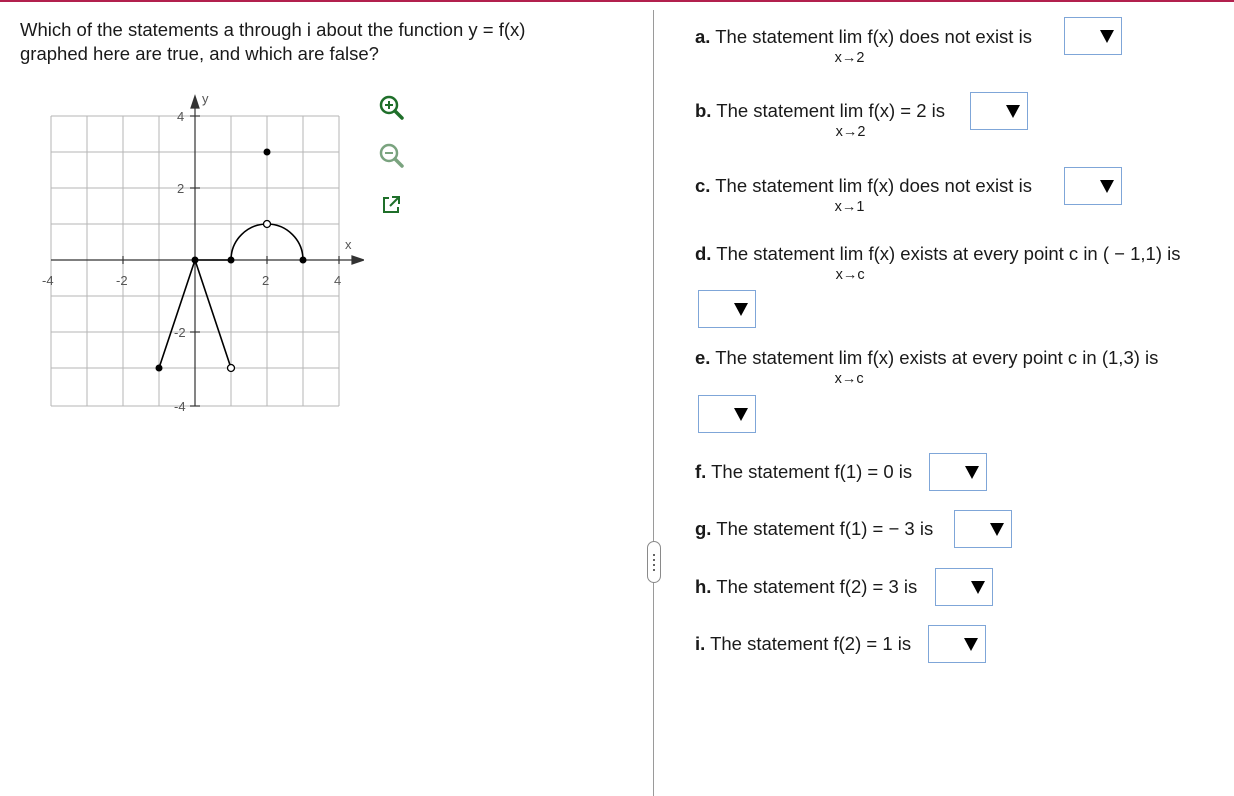 The image size is (1234, 796). What do you see at coordinates (213, 314) in the screenshot?
I see `curve-segment-right` at bounding box center [213, 314].